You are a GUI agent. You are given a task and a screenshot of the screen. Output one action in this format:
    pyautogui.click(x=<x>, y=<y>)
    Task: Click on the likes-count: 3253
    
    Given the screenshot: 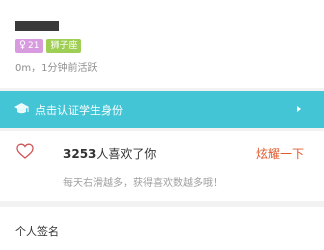 What is the action you would take?
    pyautogui.click(x=80, y=154)
    